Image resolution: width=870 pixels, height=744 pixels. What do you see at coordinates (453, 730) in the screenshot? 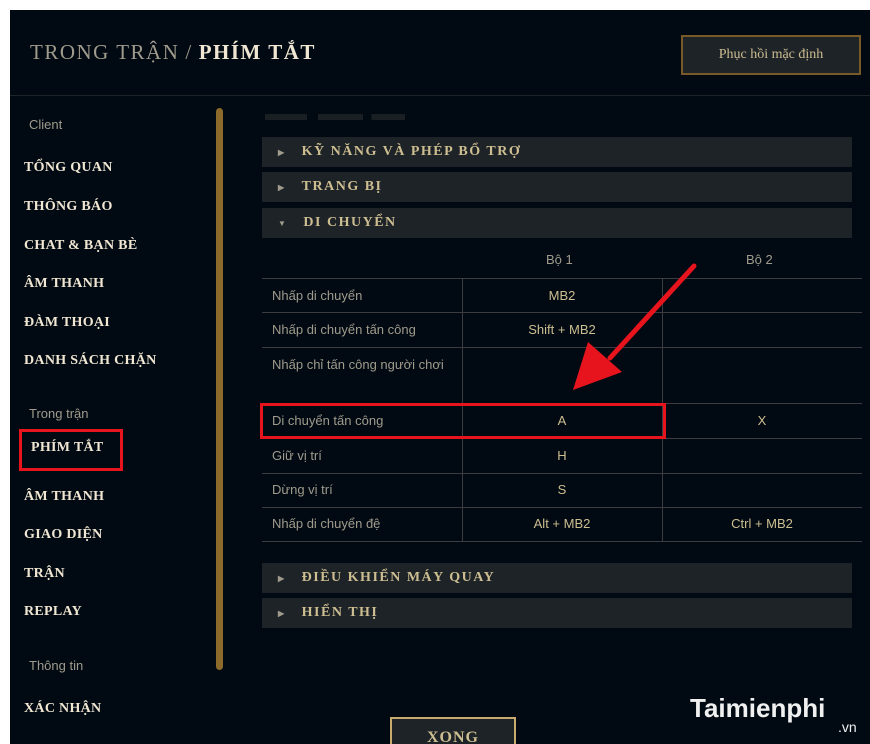
I see `done-button: XONG` at bounding box center [453, 730].